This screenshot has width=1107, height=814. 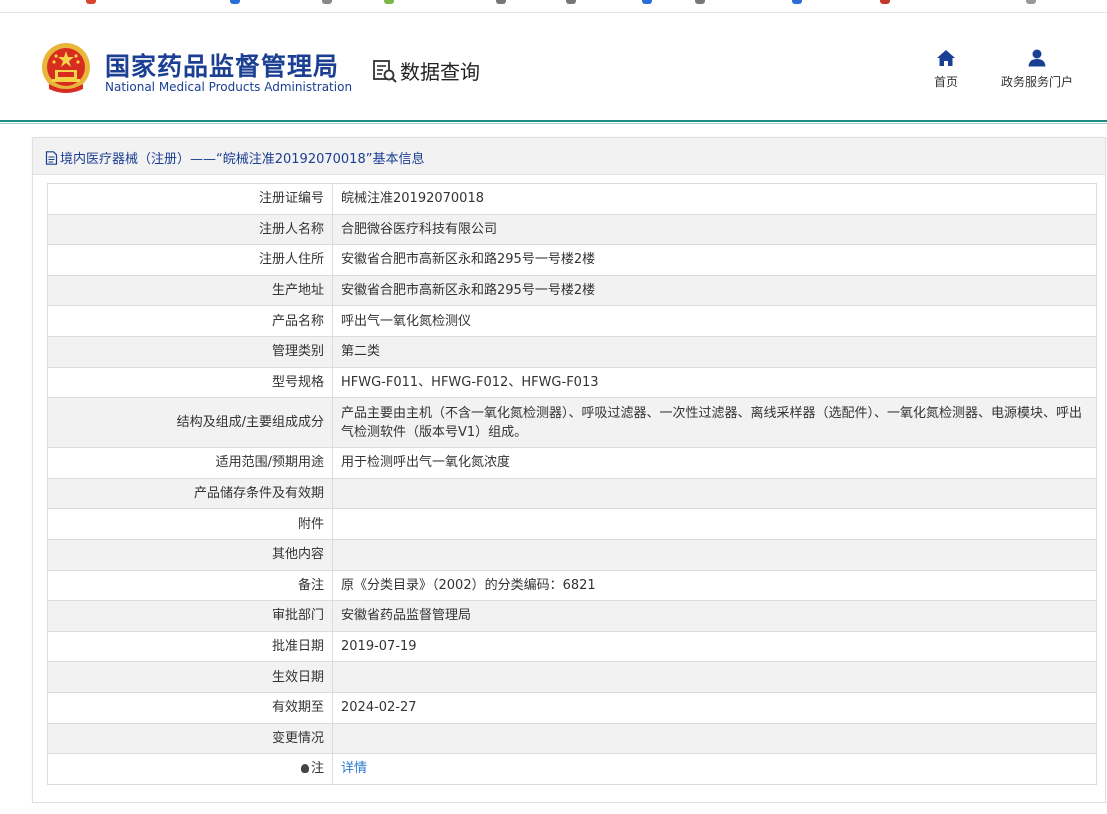 What do you see at coordinates (714, 616) in the screenshot?
I see `field-value: 安徽省药品监督管理局` at bounding box center [714, 616].